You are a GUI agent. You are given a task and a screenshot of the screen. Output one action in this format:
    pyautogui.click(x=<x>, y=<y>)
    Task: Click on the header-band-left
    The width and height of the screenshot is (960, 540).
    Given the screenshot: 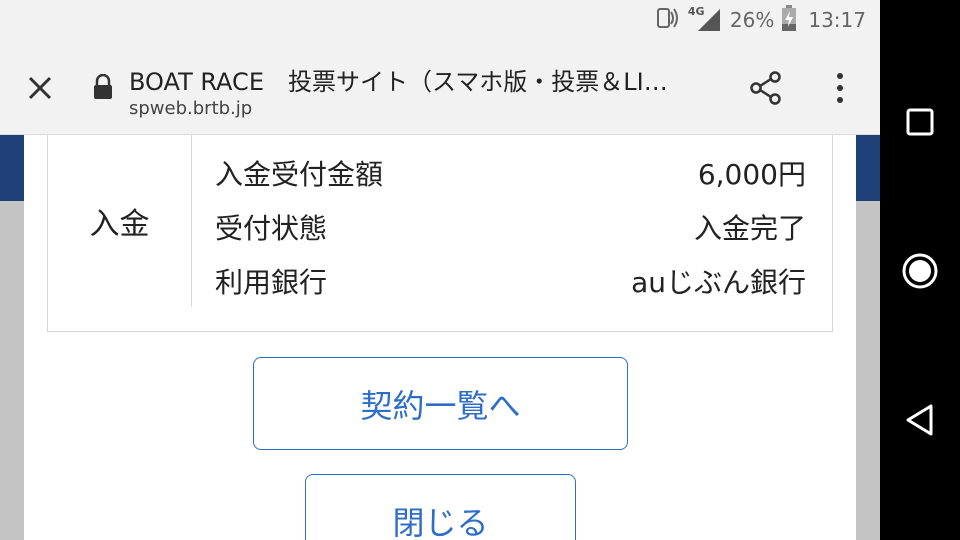 What is the action you would take?
    pyautogui.click(x=12, y=168)
    